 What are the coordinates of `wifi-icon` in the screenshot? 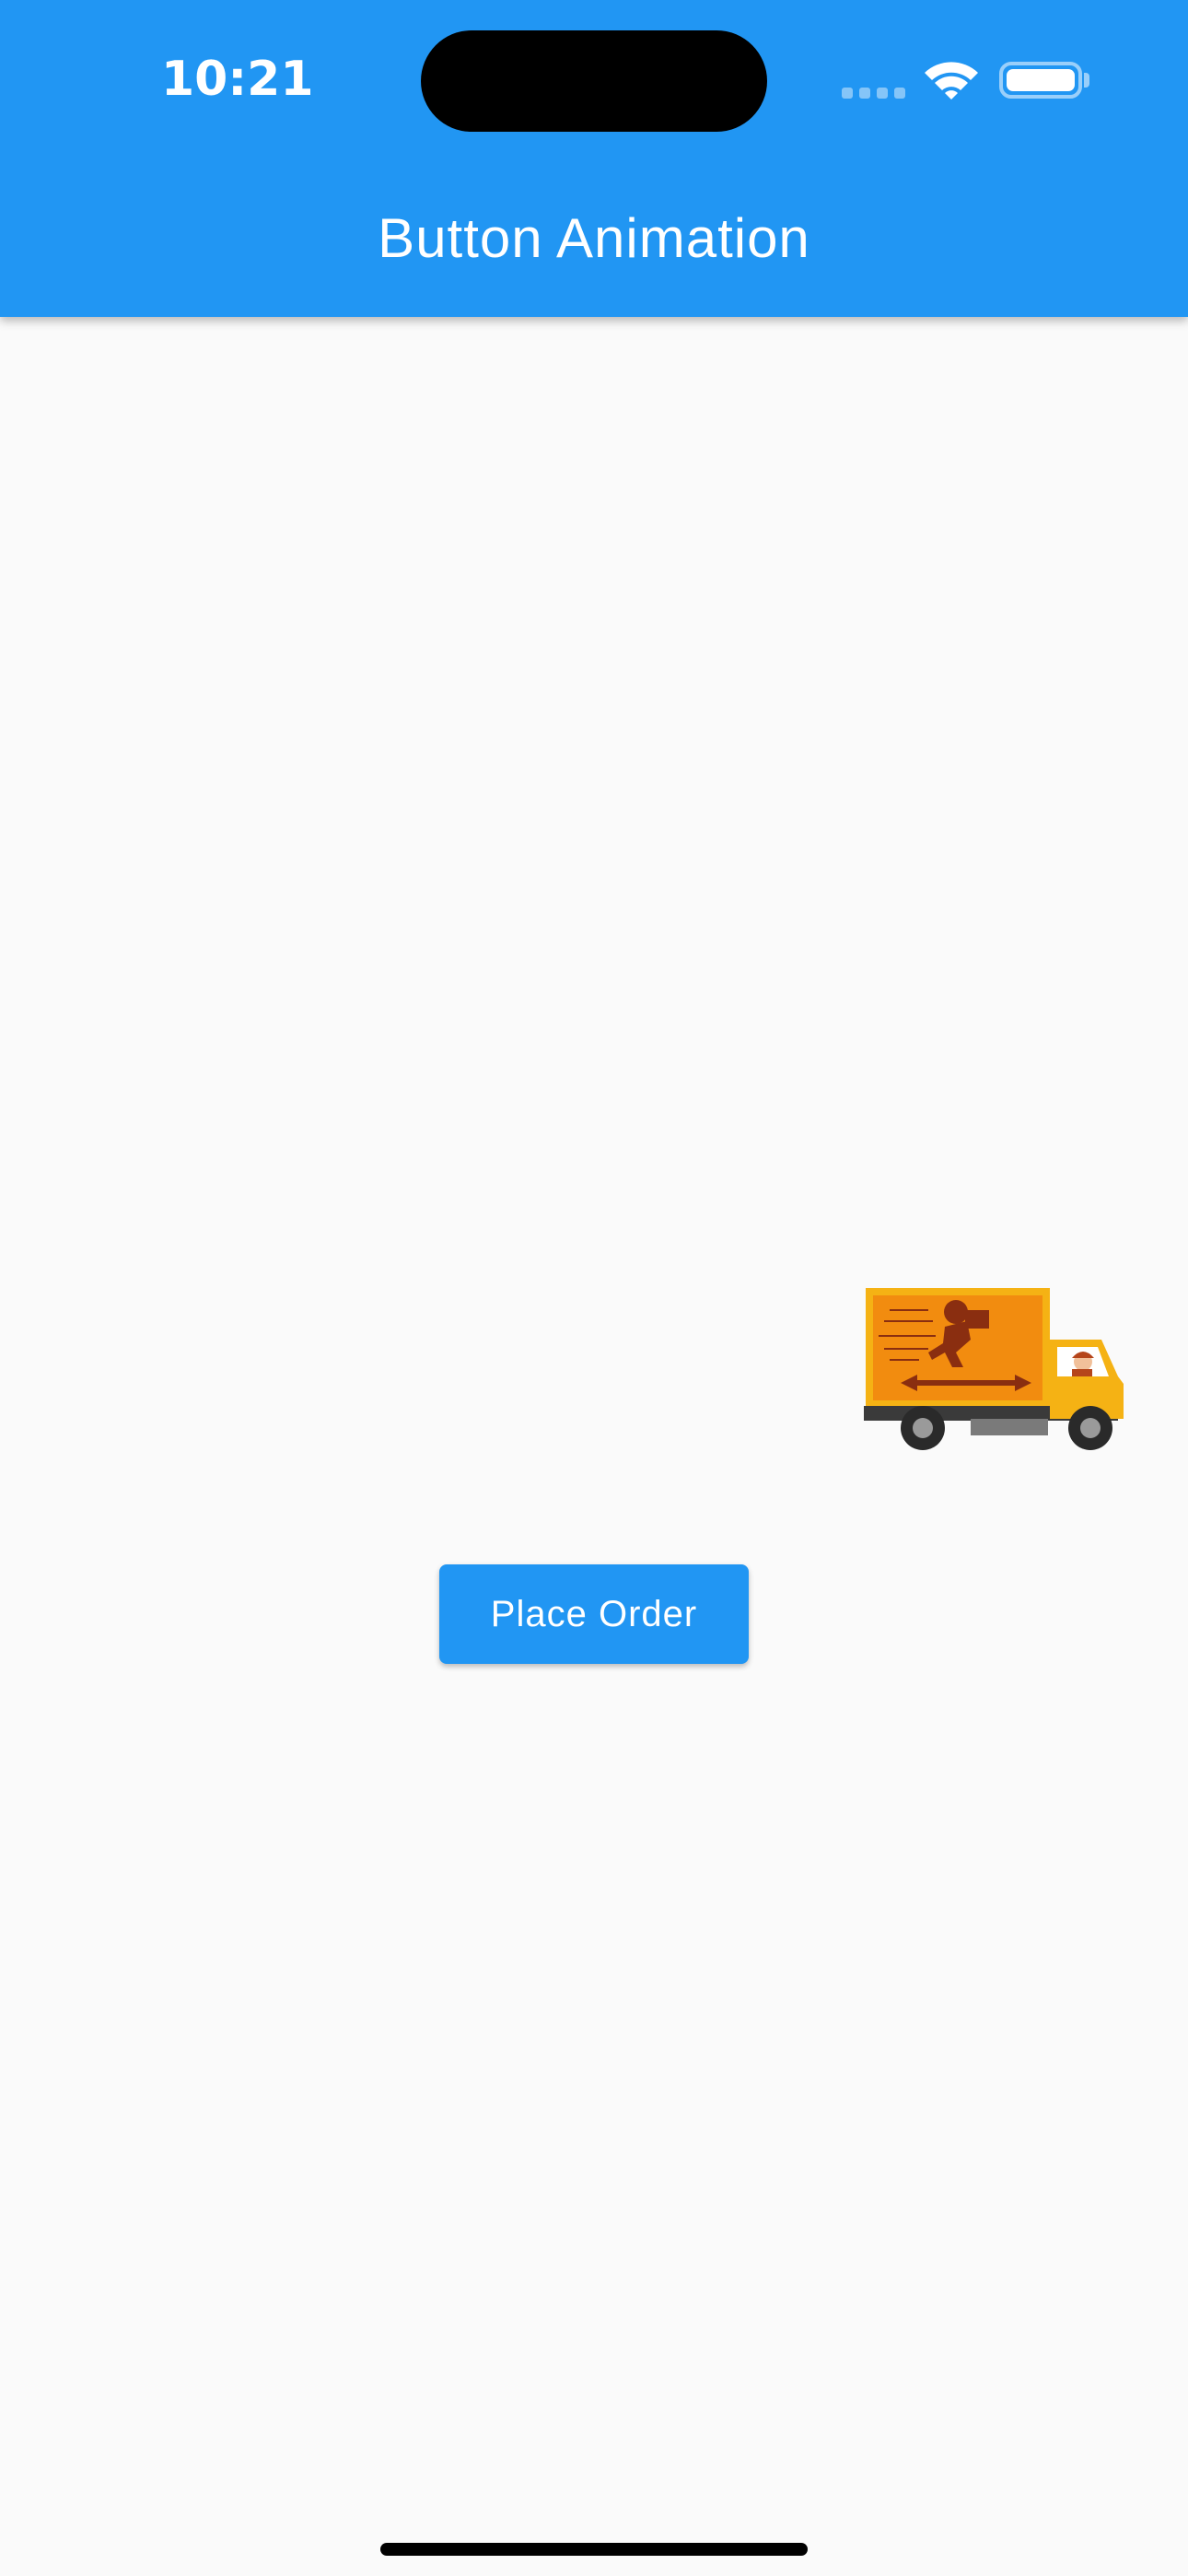 It's located at (951, 81).